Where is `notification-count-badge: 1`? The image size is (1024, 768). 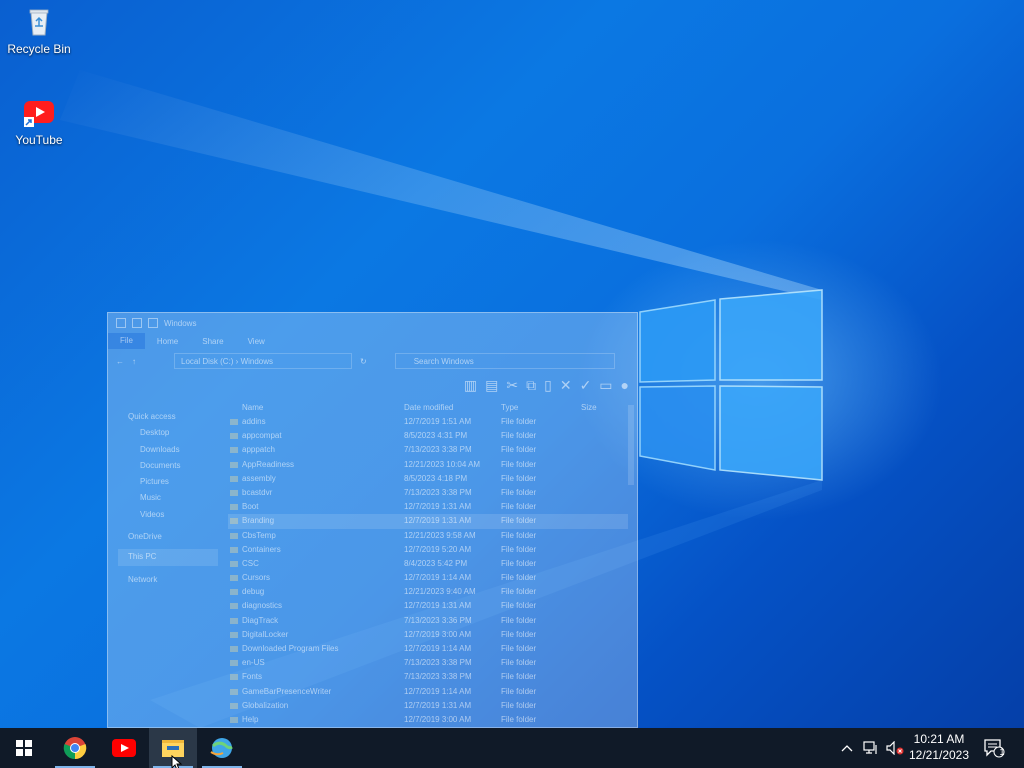 notification-count-badge: 1 is located at coordinates (1002, 752).